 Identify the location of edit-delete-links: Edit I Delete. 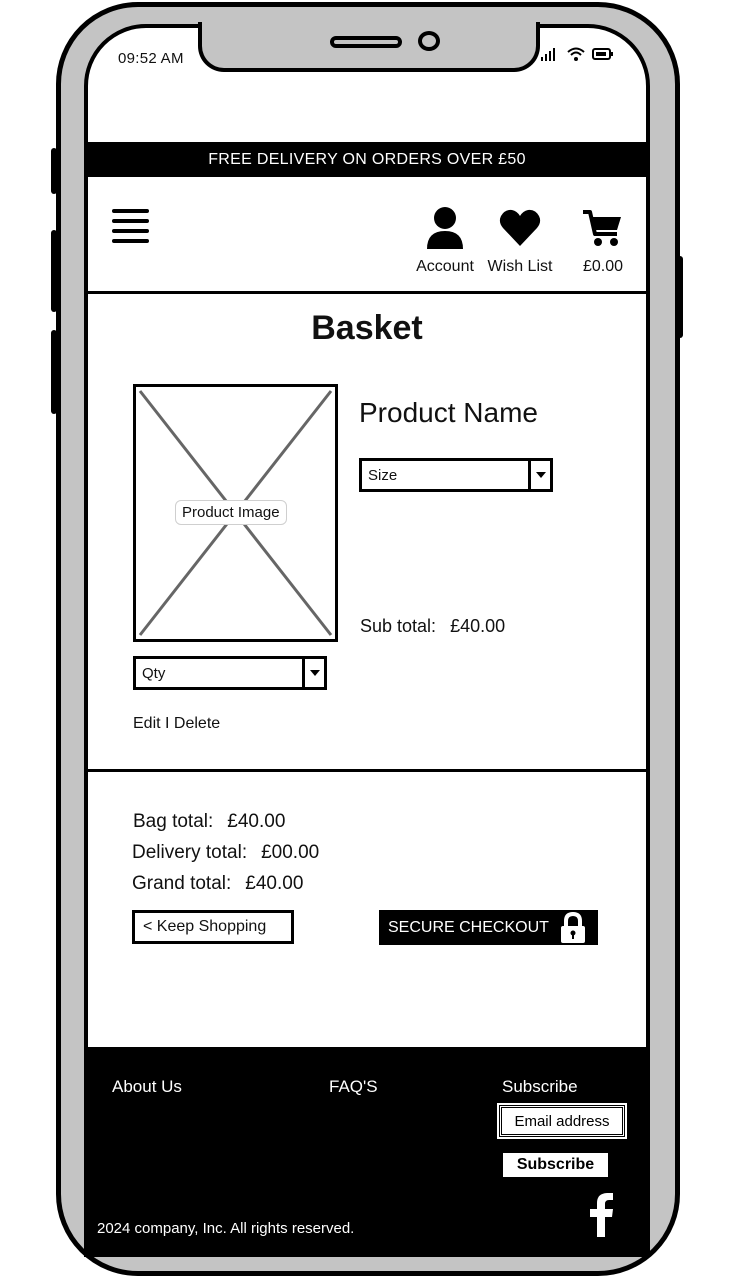
(176, 724).